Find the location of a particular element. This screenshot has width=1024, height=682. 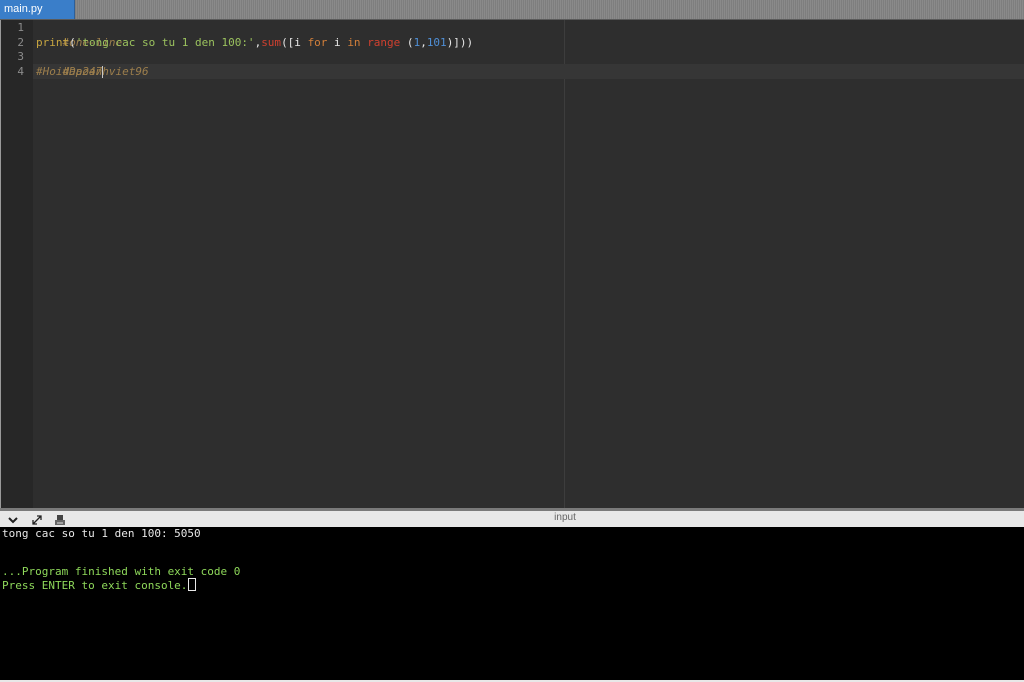

function-token: print is located at coordinates (53, 42).